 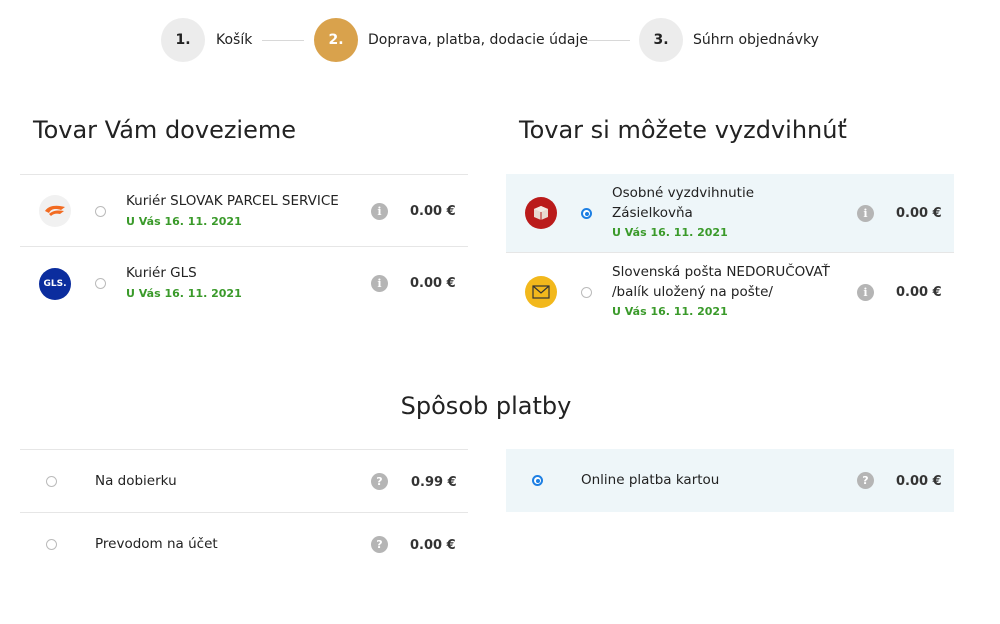 What do you see at coordinates (234, 40) in the screenshot?
I see `step-1-label: Košík` at bounding box center [234, 40].